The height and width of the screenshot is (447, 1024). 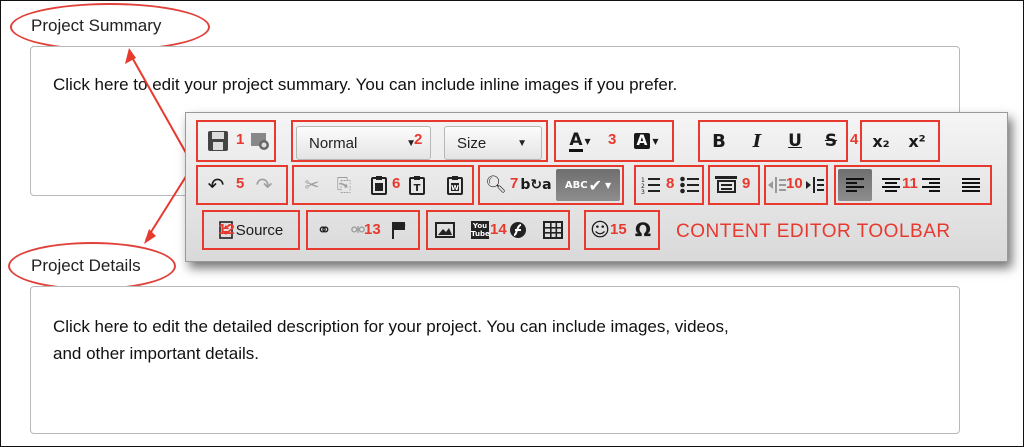 I want to click on svg-text: W, so click(x=455, y=188).